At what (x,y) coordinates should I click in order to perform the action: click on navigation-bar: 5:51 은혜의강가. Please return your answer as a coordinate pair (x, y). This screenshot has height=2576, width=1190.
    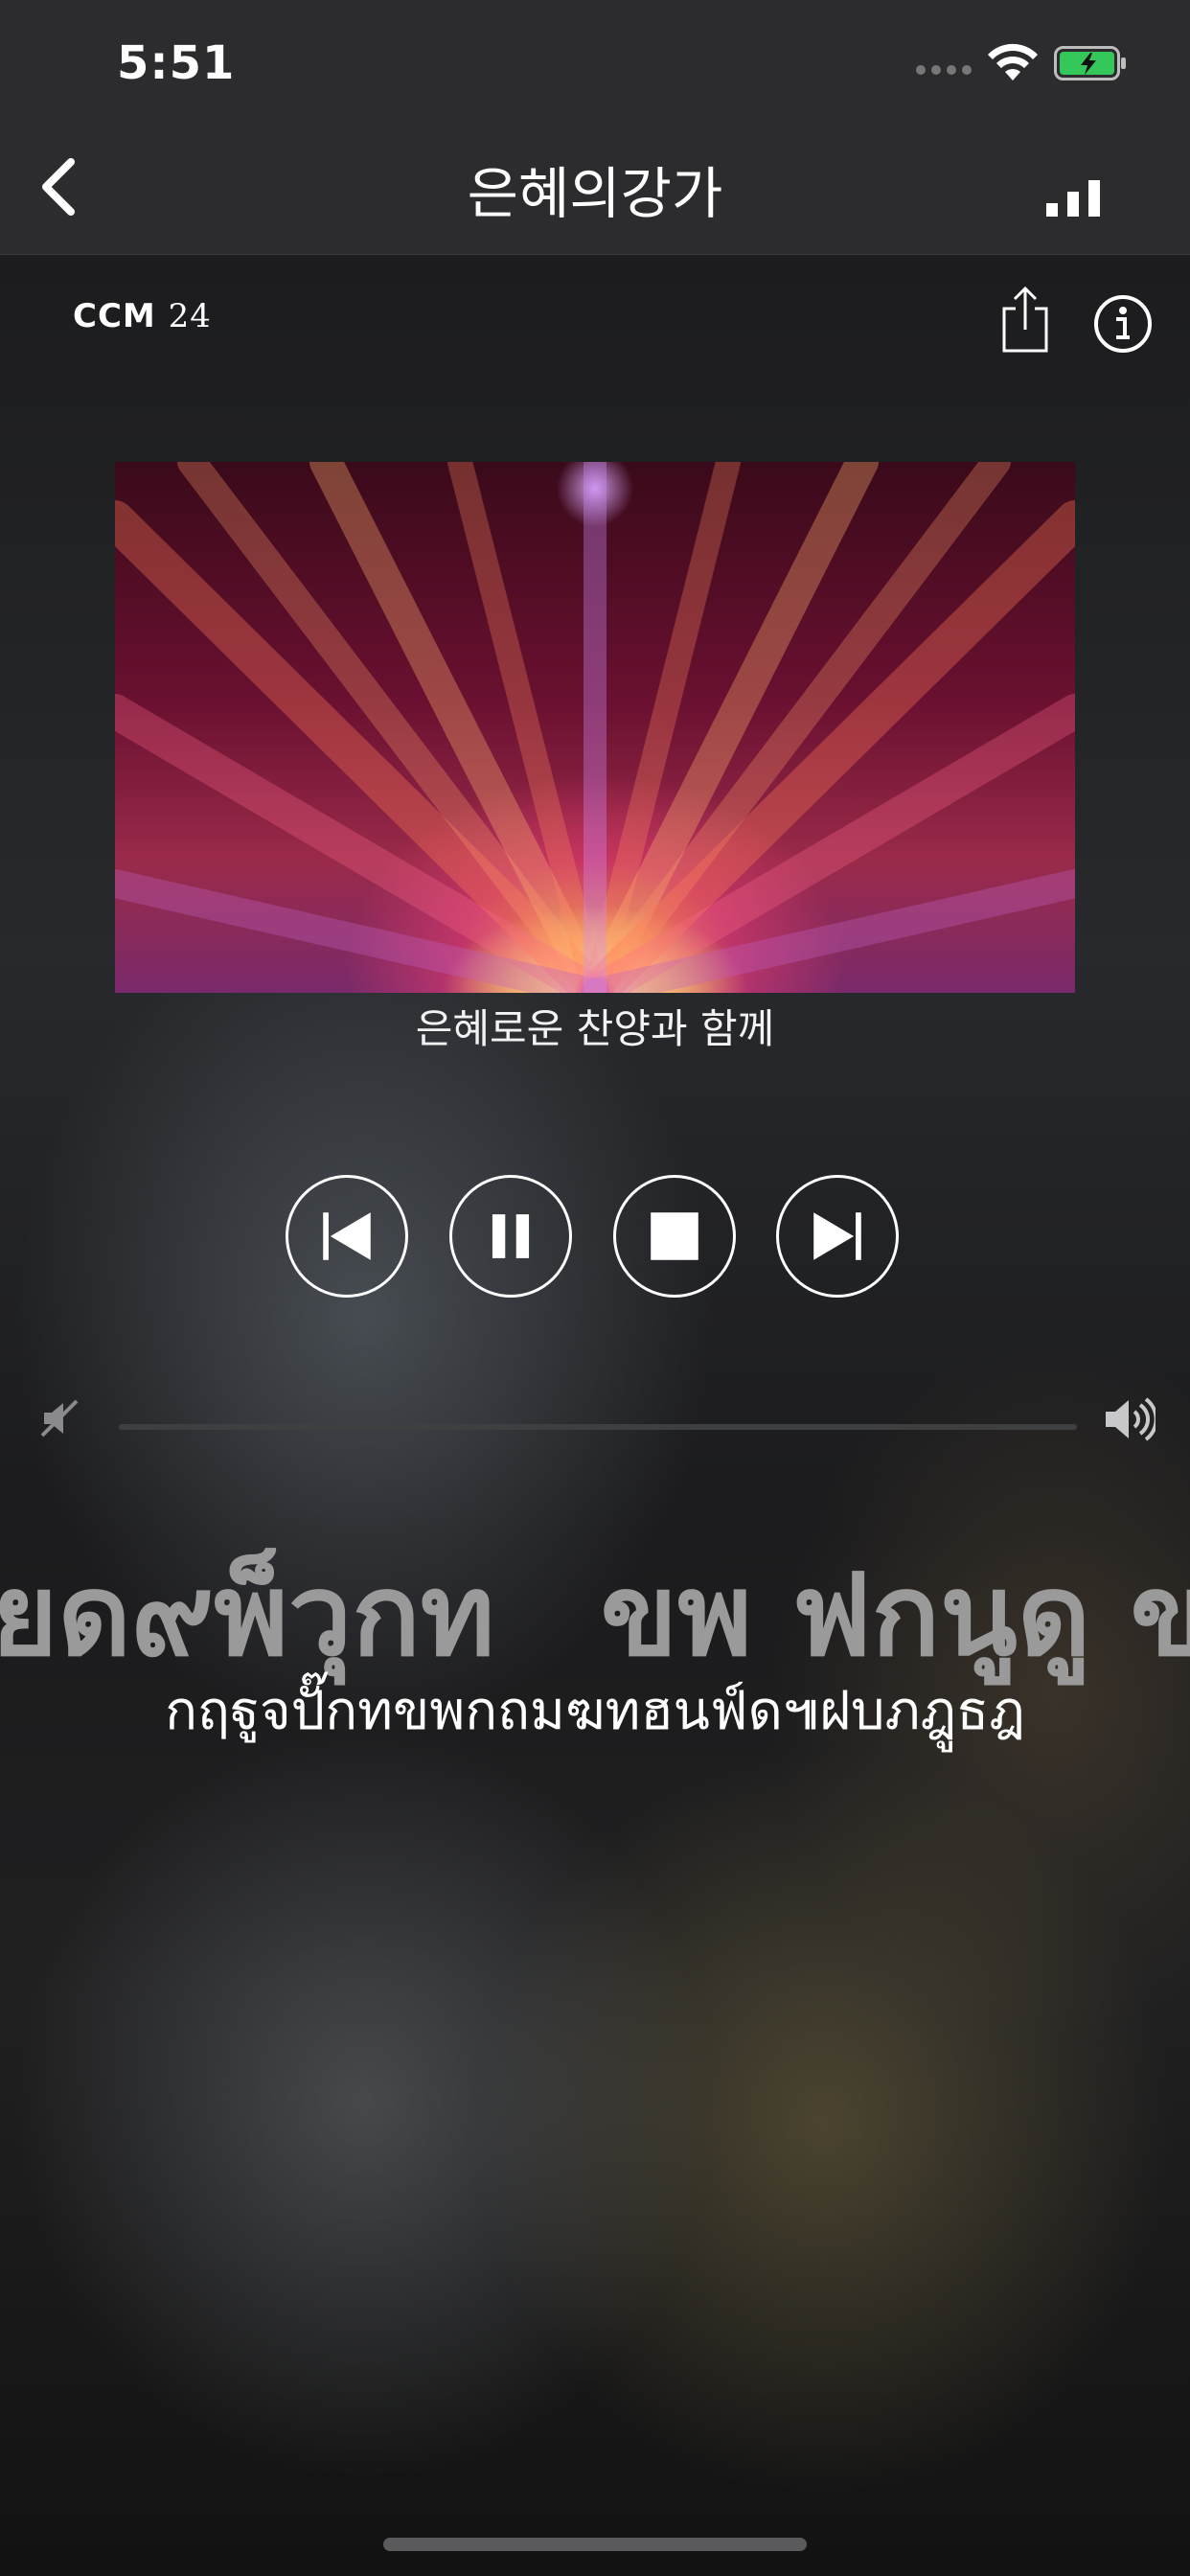
    Looking at the image, I should click on (595, 127).